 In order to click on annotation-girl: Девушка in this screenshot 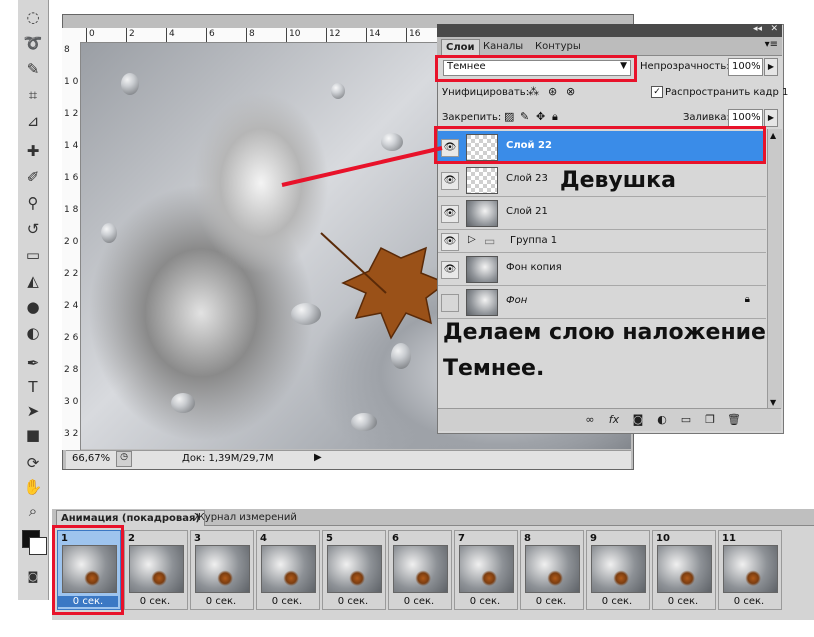, I will do `click(618, 180)`.